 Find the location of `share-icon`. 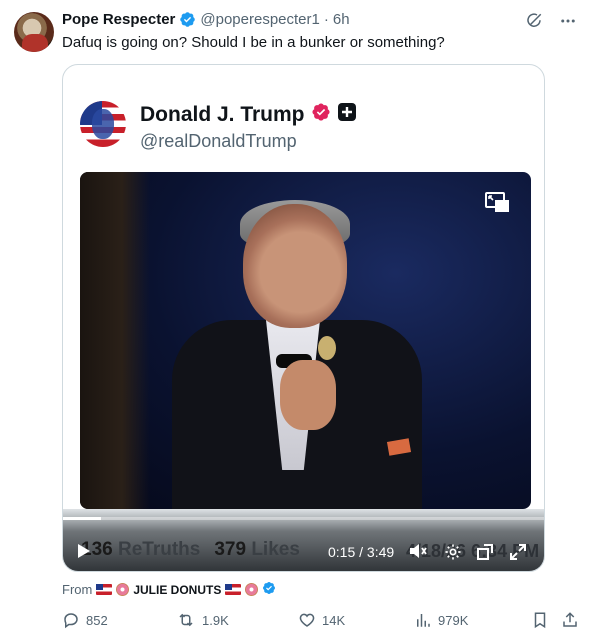

share-icon is located at coordinates (570, 620).